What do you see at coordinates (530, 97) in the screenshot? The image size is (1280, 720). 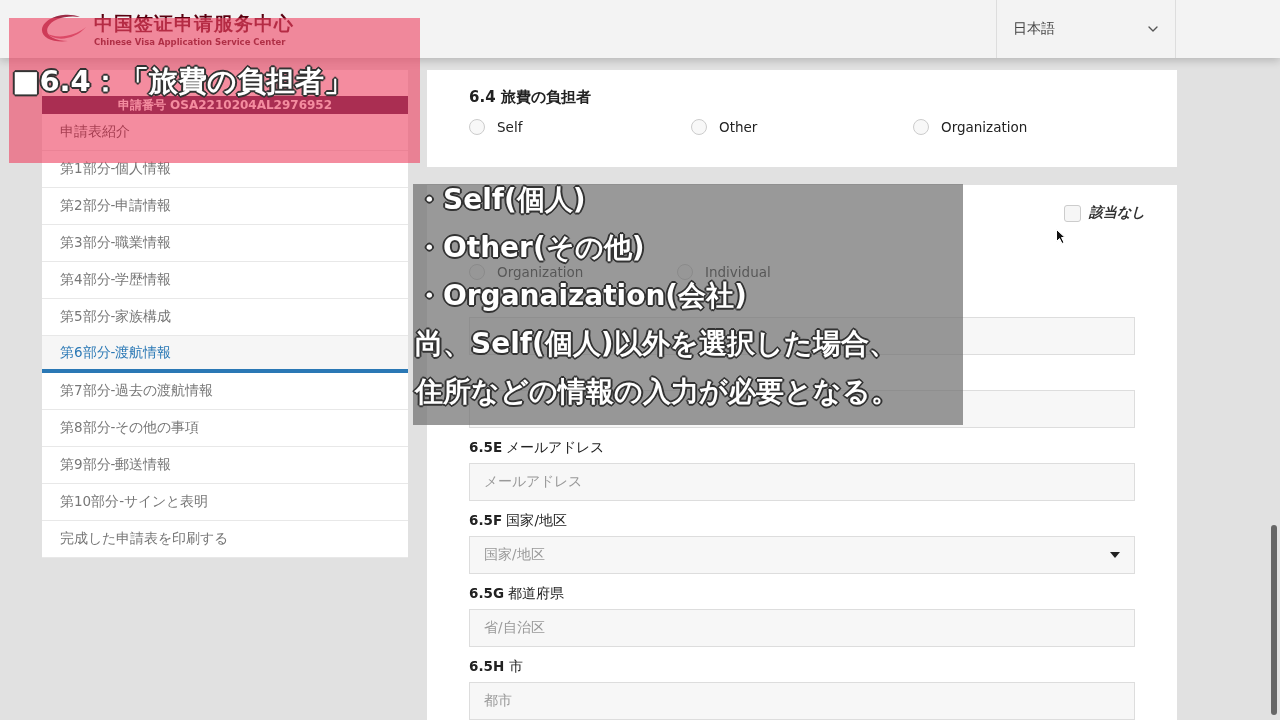 I see `section-title: 6.4 旅費の負担者` at bounding box center [530, 97].